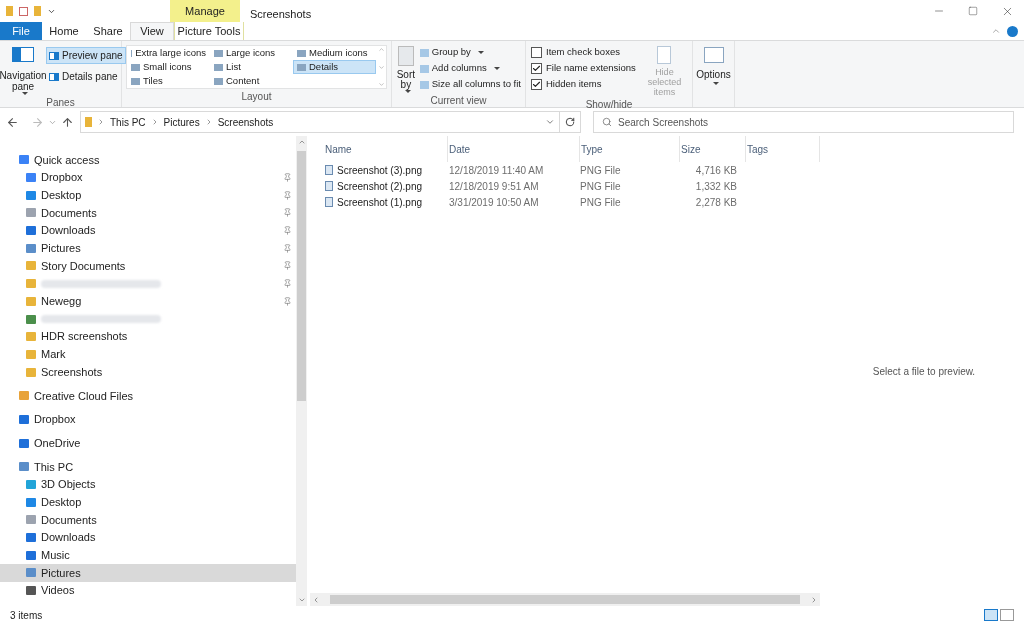 The height and width of the screenshot is (624, 1024). Describe the element at coordinates (714, 74) in the screenshot. I see `options-button: Options` at that location.